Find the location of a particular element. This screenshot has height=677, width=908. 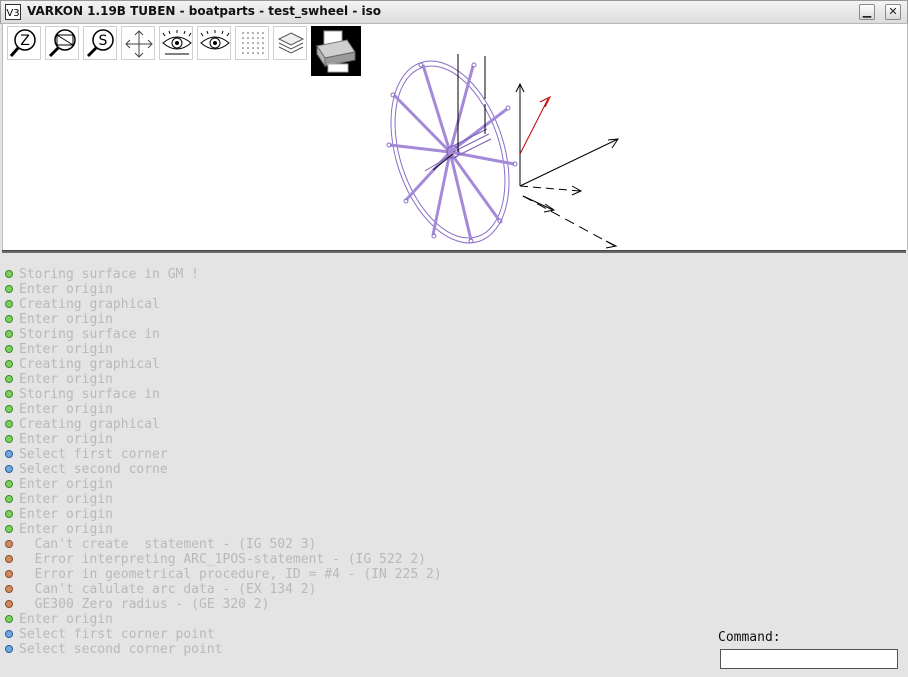

varkon-logo-icon: V3 is located at coordinates (13, 12).